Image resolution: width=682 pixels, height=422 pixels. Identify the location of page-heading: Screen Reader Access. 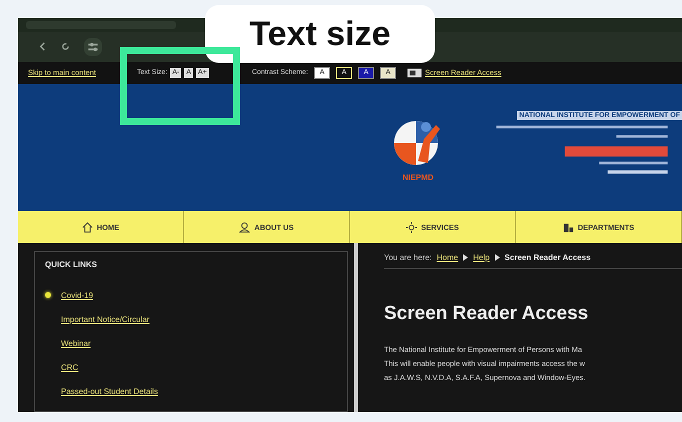
(487, 314).